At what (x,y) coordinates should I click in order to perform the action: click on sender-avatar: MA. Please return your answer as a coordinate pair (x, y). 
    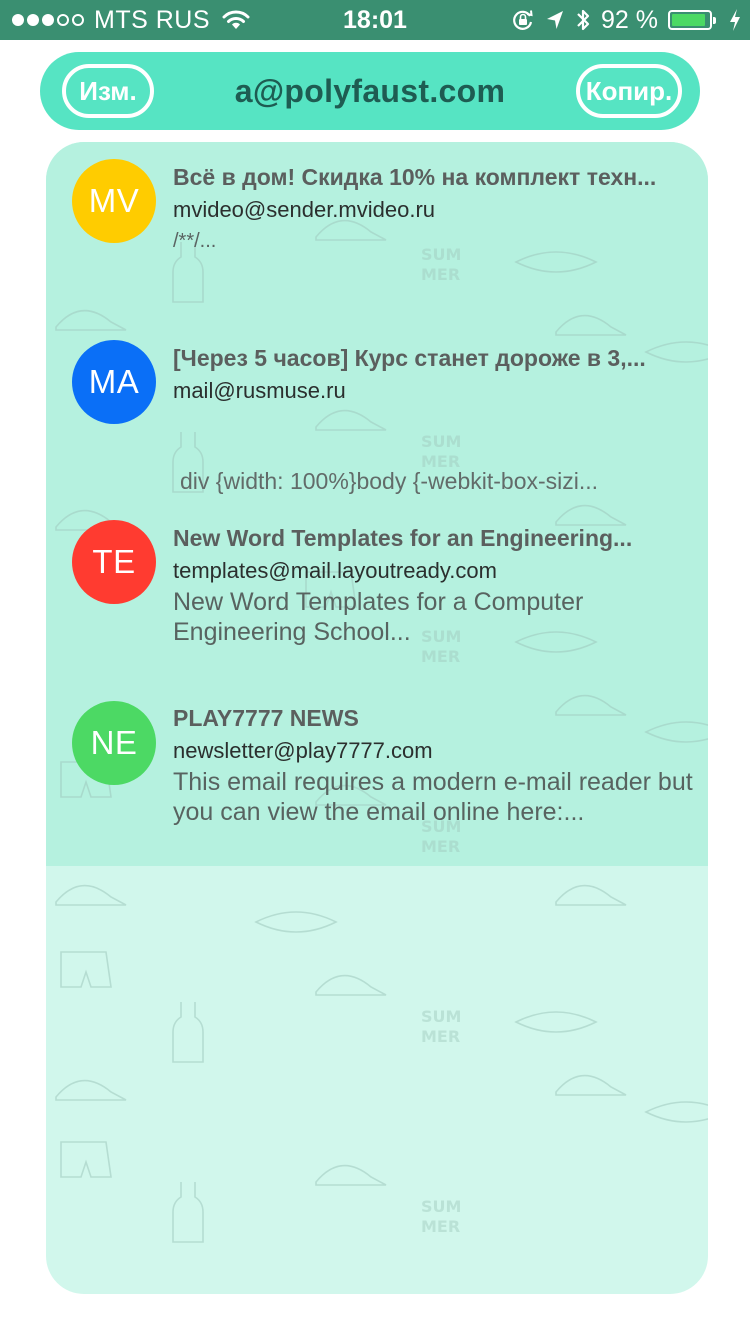
    Looking at the image, I should click on (114, 382).